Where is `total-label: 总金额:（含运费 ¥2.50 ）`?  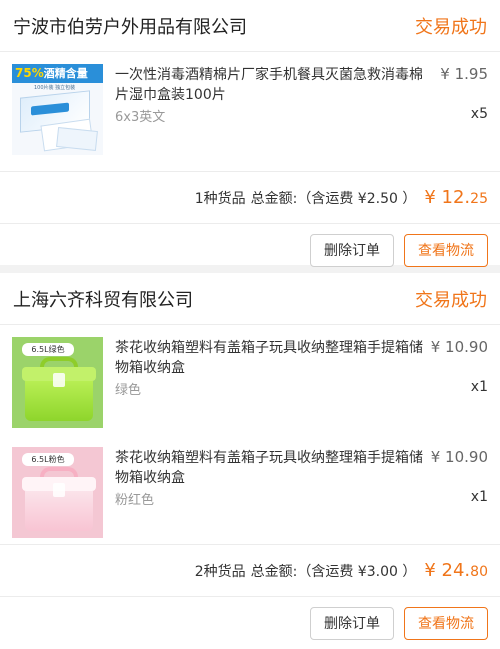
total-label: 总金额:（含运费 ¥2.50 ） is located at coordinates (333, 198).